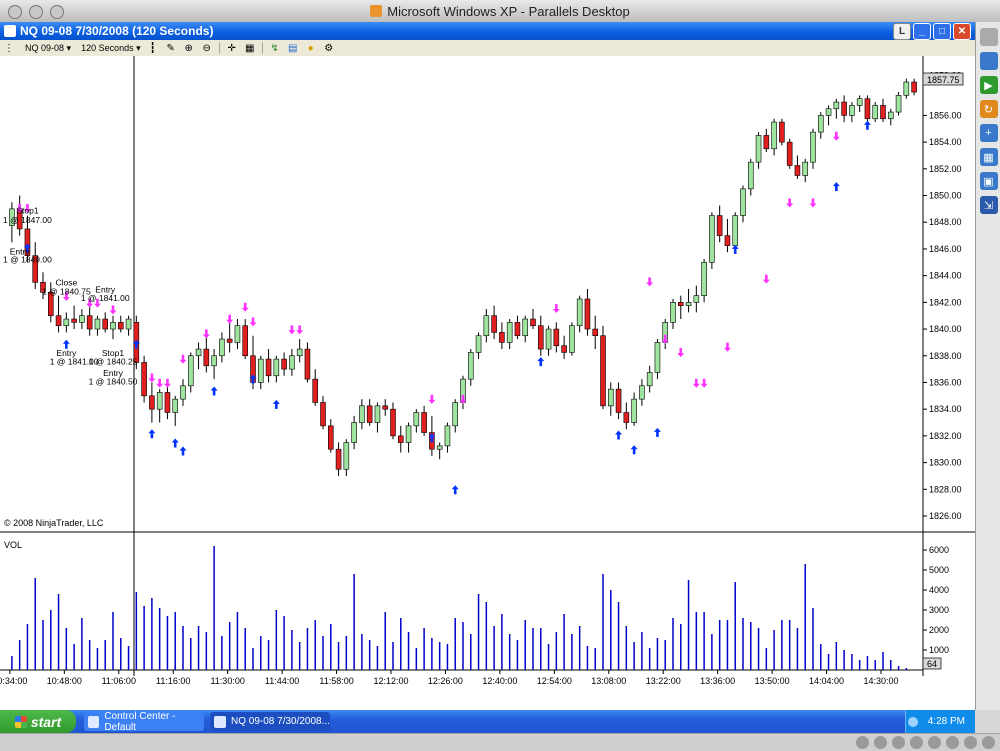 The image size is (1000, 751). I want to click on trade-label: 1 @ 1841.00, so click(105, 298).